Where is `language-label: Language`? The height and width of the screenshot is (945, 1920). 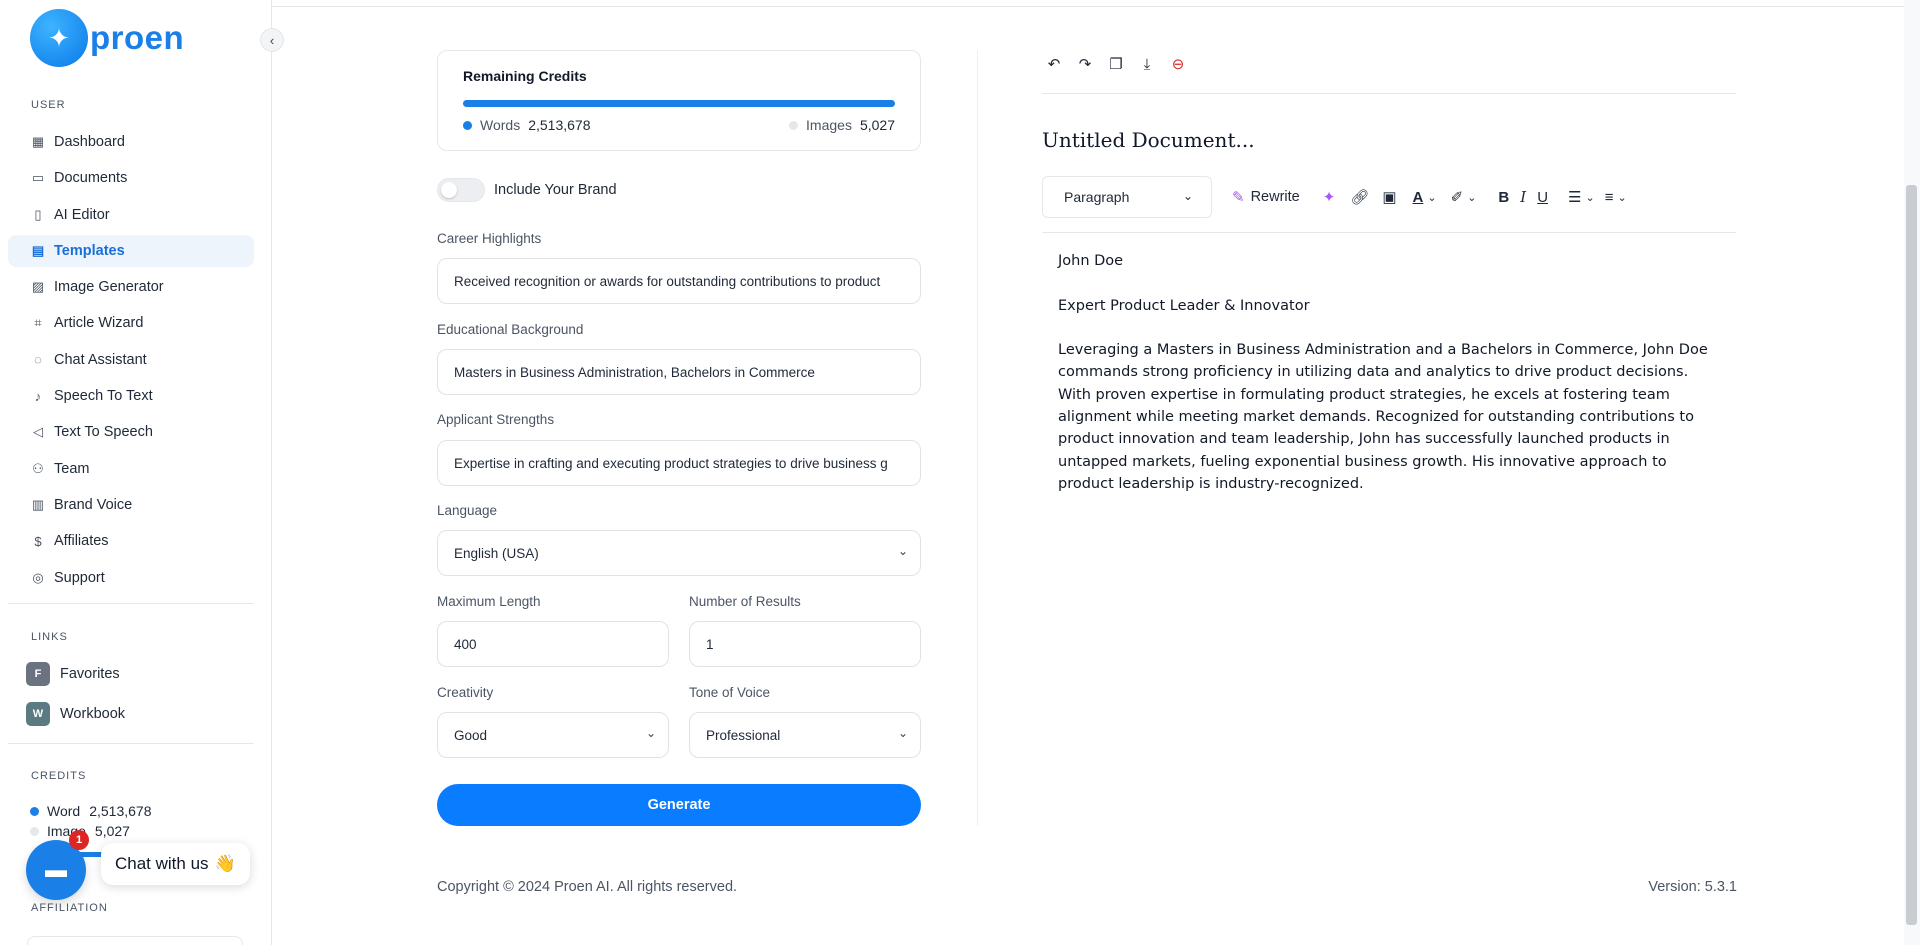
language-label: Language is located at coordinates (467, 510).